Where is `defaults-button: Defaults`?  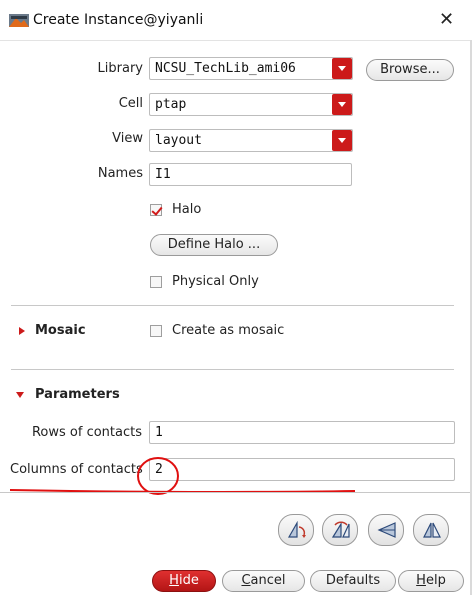 defaults-button: Defaults is located at coordinates (353, 581).